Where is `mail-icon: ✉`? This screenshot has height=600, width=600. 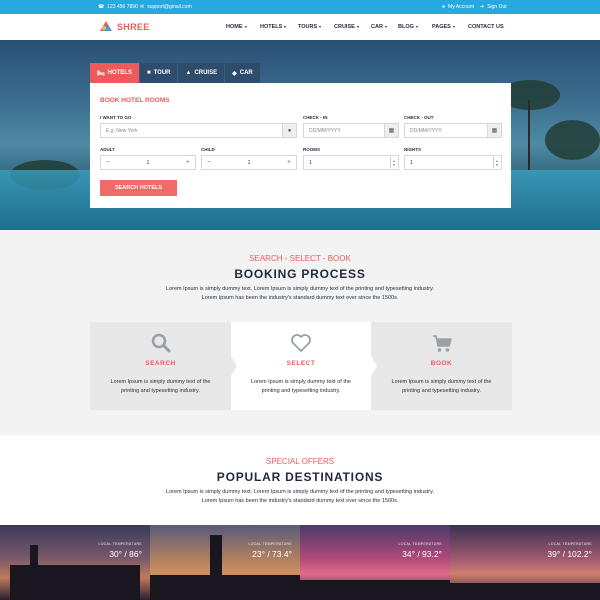 mail-icon: ✉ is located at coordinates (142, 6).